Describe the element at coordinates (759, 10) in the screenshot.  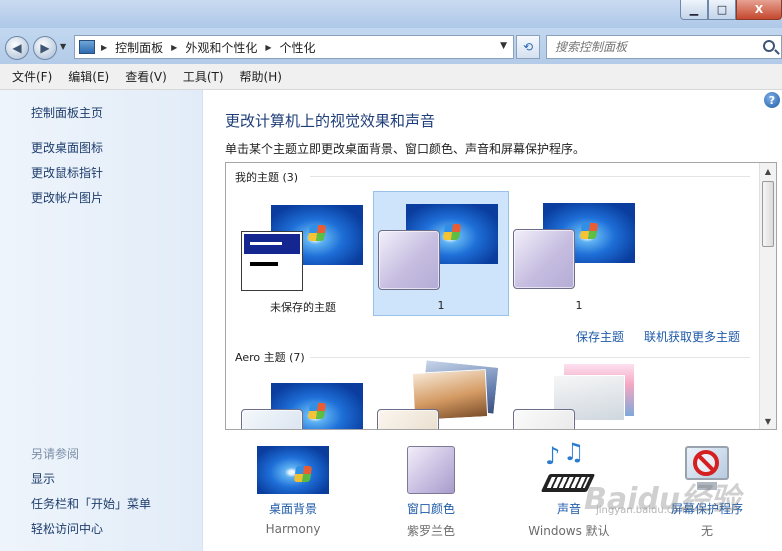
I see `close-button: X` at that location.